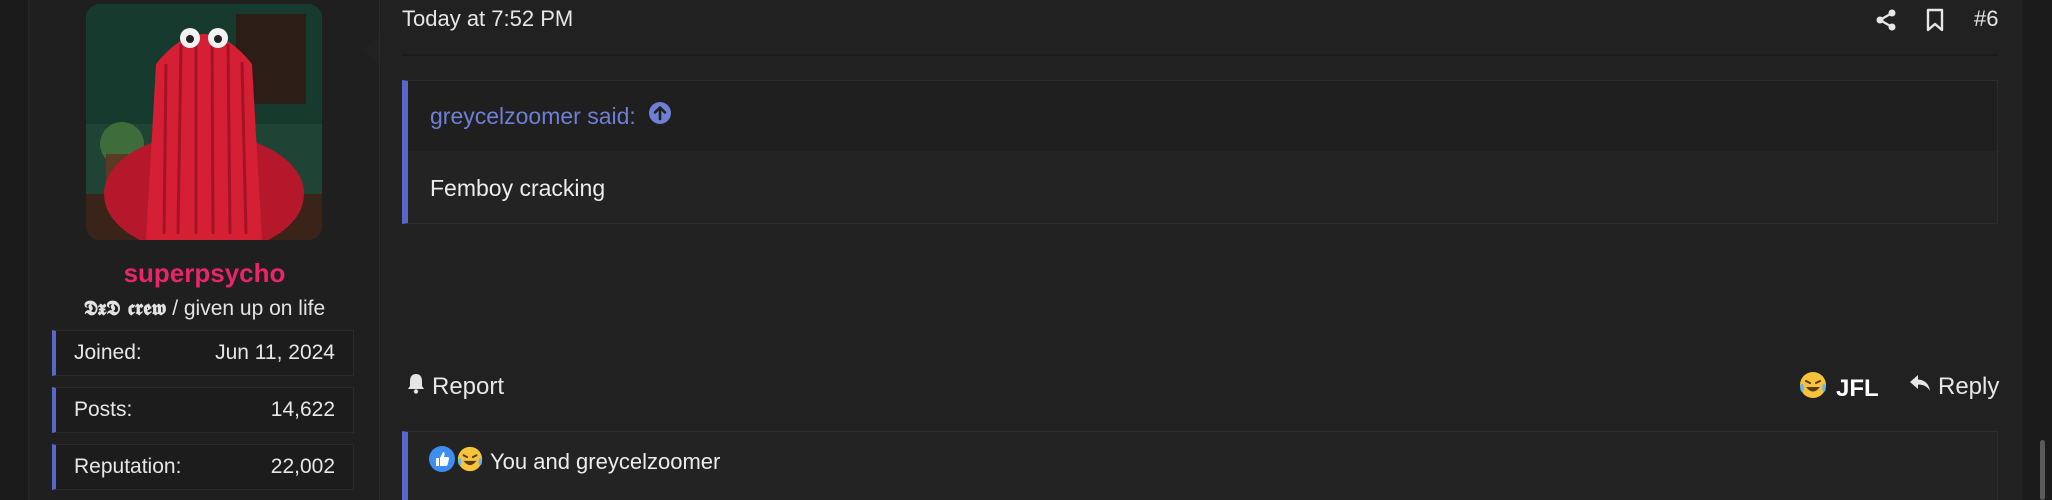 The image size is (2052, 500). I want to click on report-label: Report, so click(468, 386).